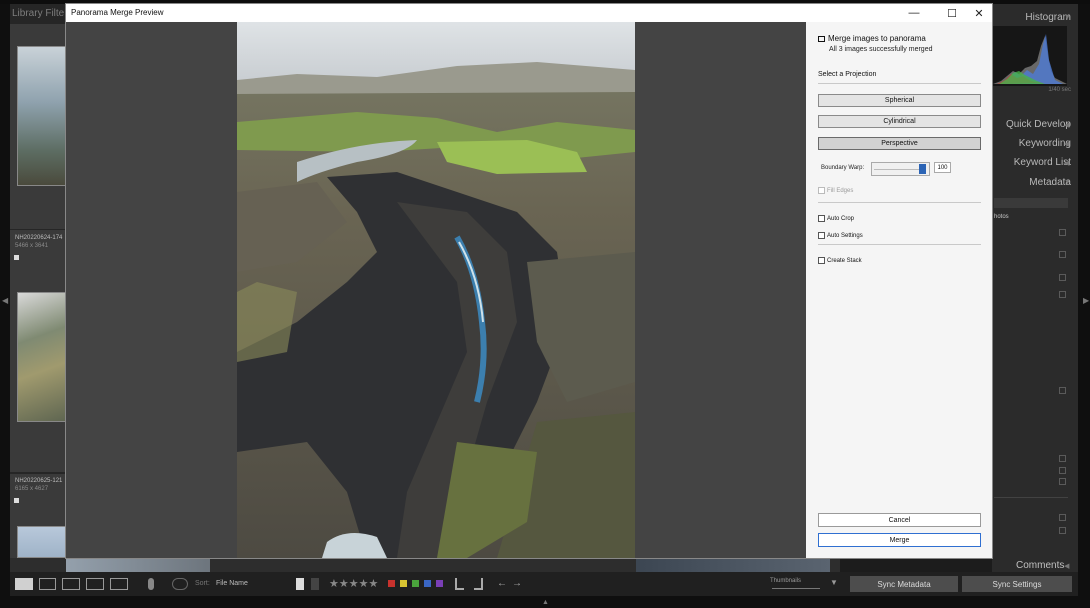 The height and width of the screenshot is (608, 1090). Describe the element at coordinates (517, 584) in the screenshot. I see `next-arrow-icon: →` at that location.